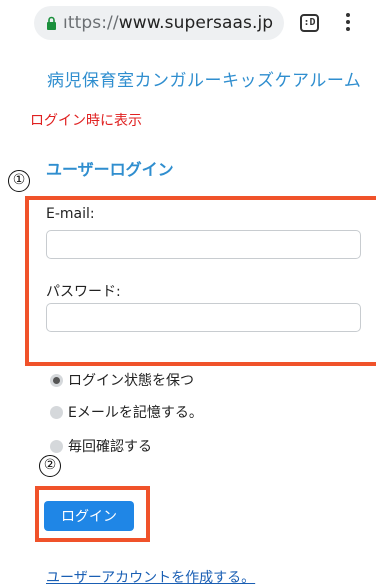 Image resolution: width=376 pixels, height=587 pixels. Describe the element at coordinates (348, 23) in the screenshot. I see `overflow-menu-icon` at that location.